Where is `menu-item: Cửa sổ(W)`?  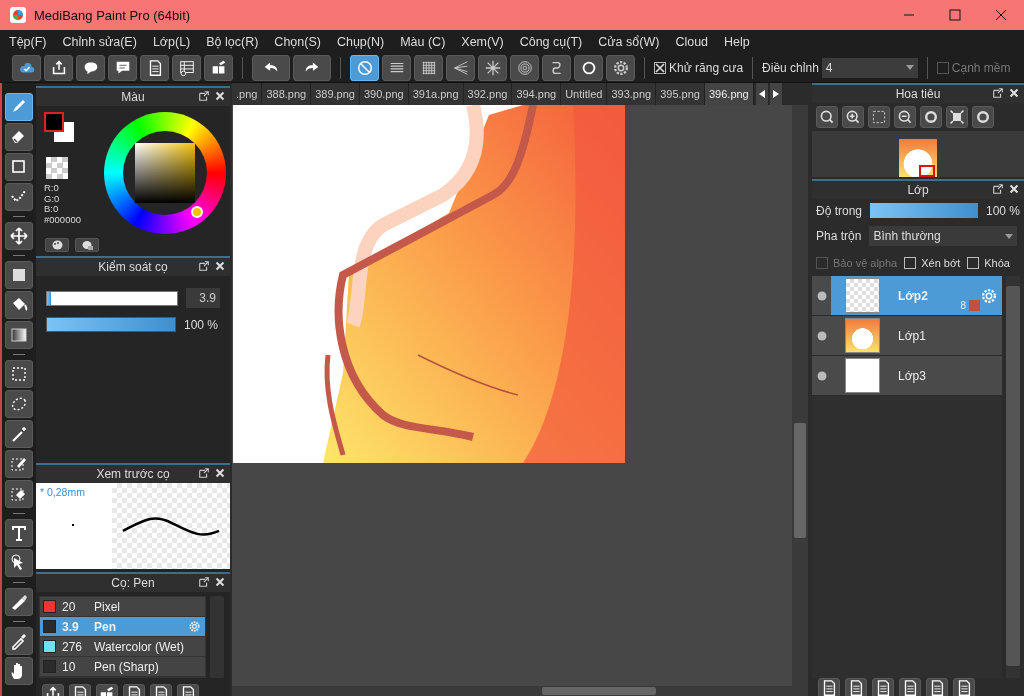 menu-item: Cửa sổ(W) is located at coordinates (629, 41).